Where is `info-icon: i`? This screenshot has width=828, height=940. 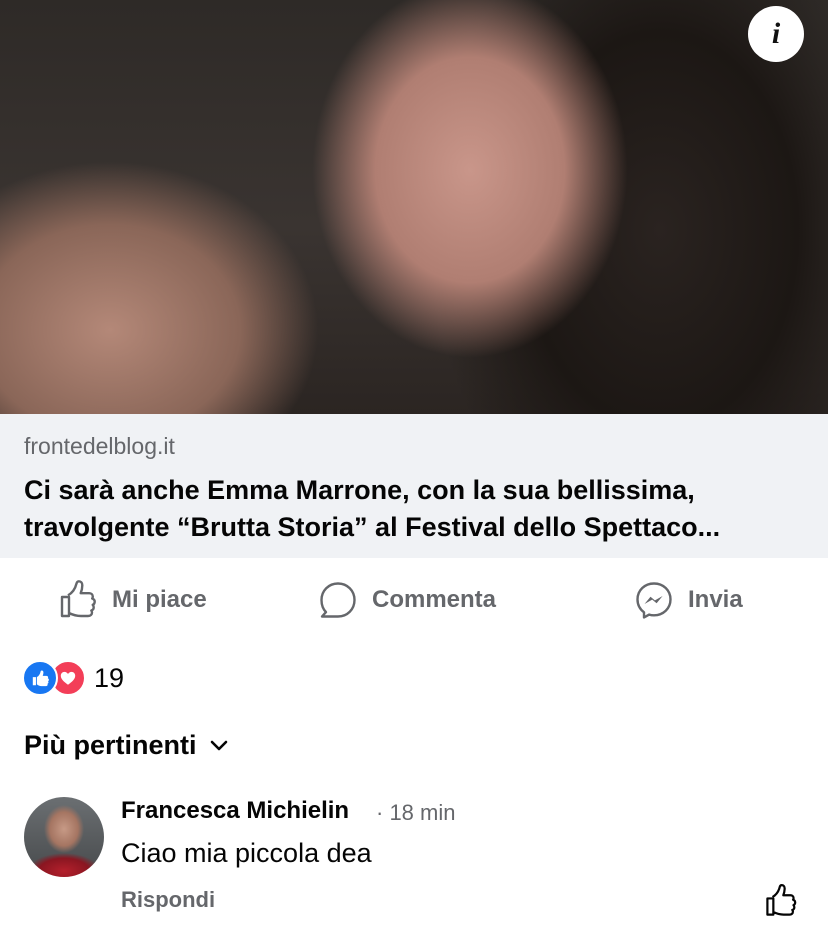 info-icon: i is located at coordinates (776, 34).